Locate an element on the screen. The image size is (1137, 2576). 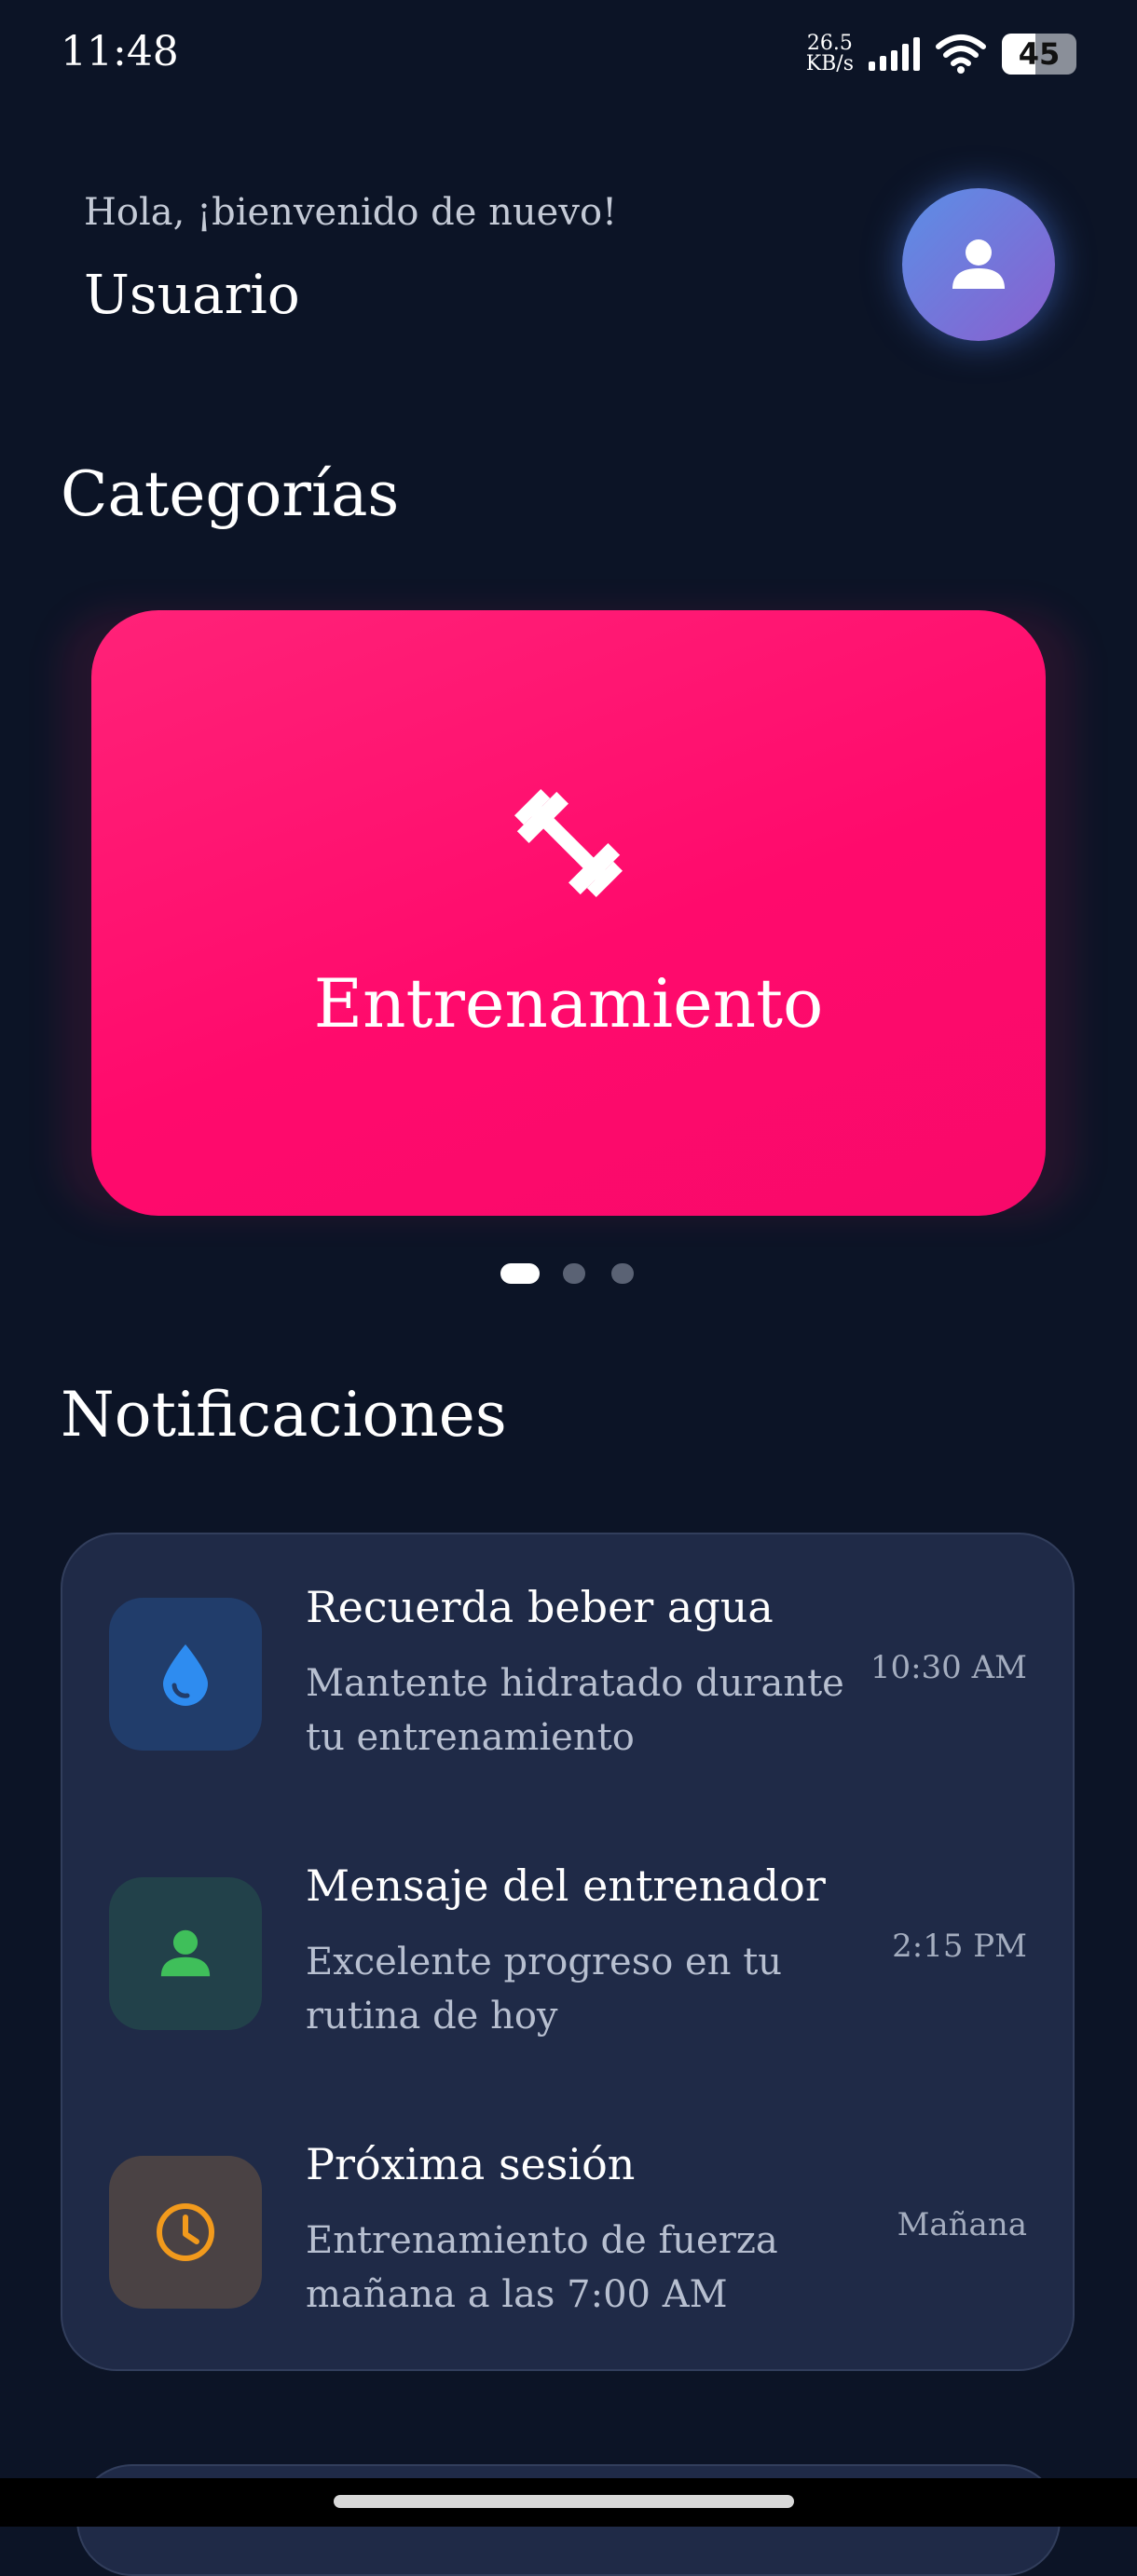
network-speed-unit: KB/s is located at coordinates (829, 63).